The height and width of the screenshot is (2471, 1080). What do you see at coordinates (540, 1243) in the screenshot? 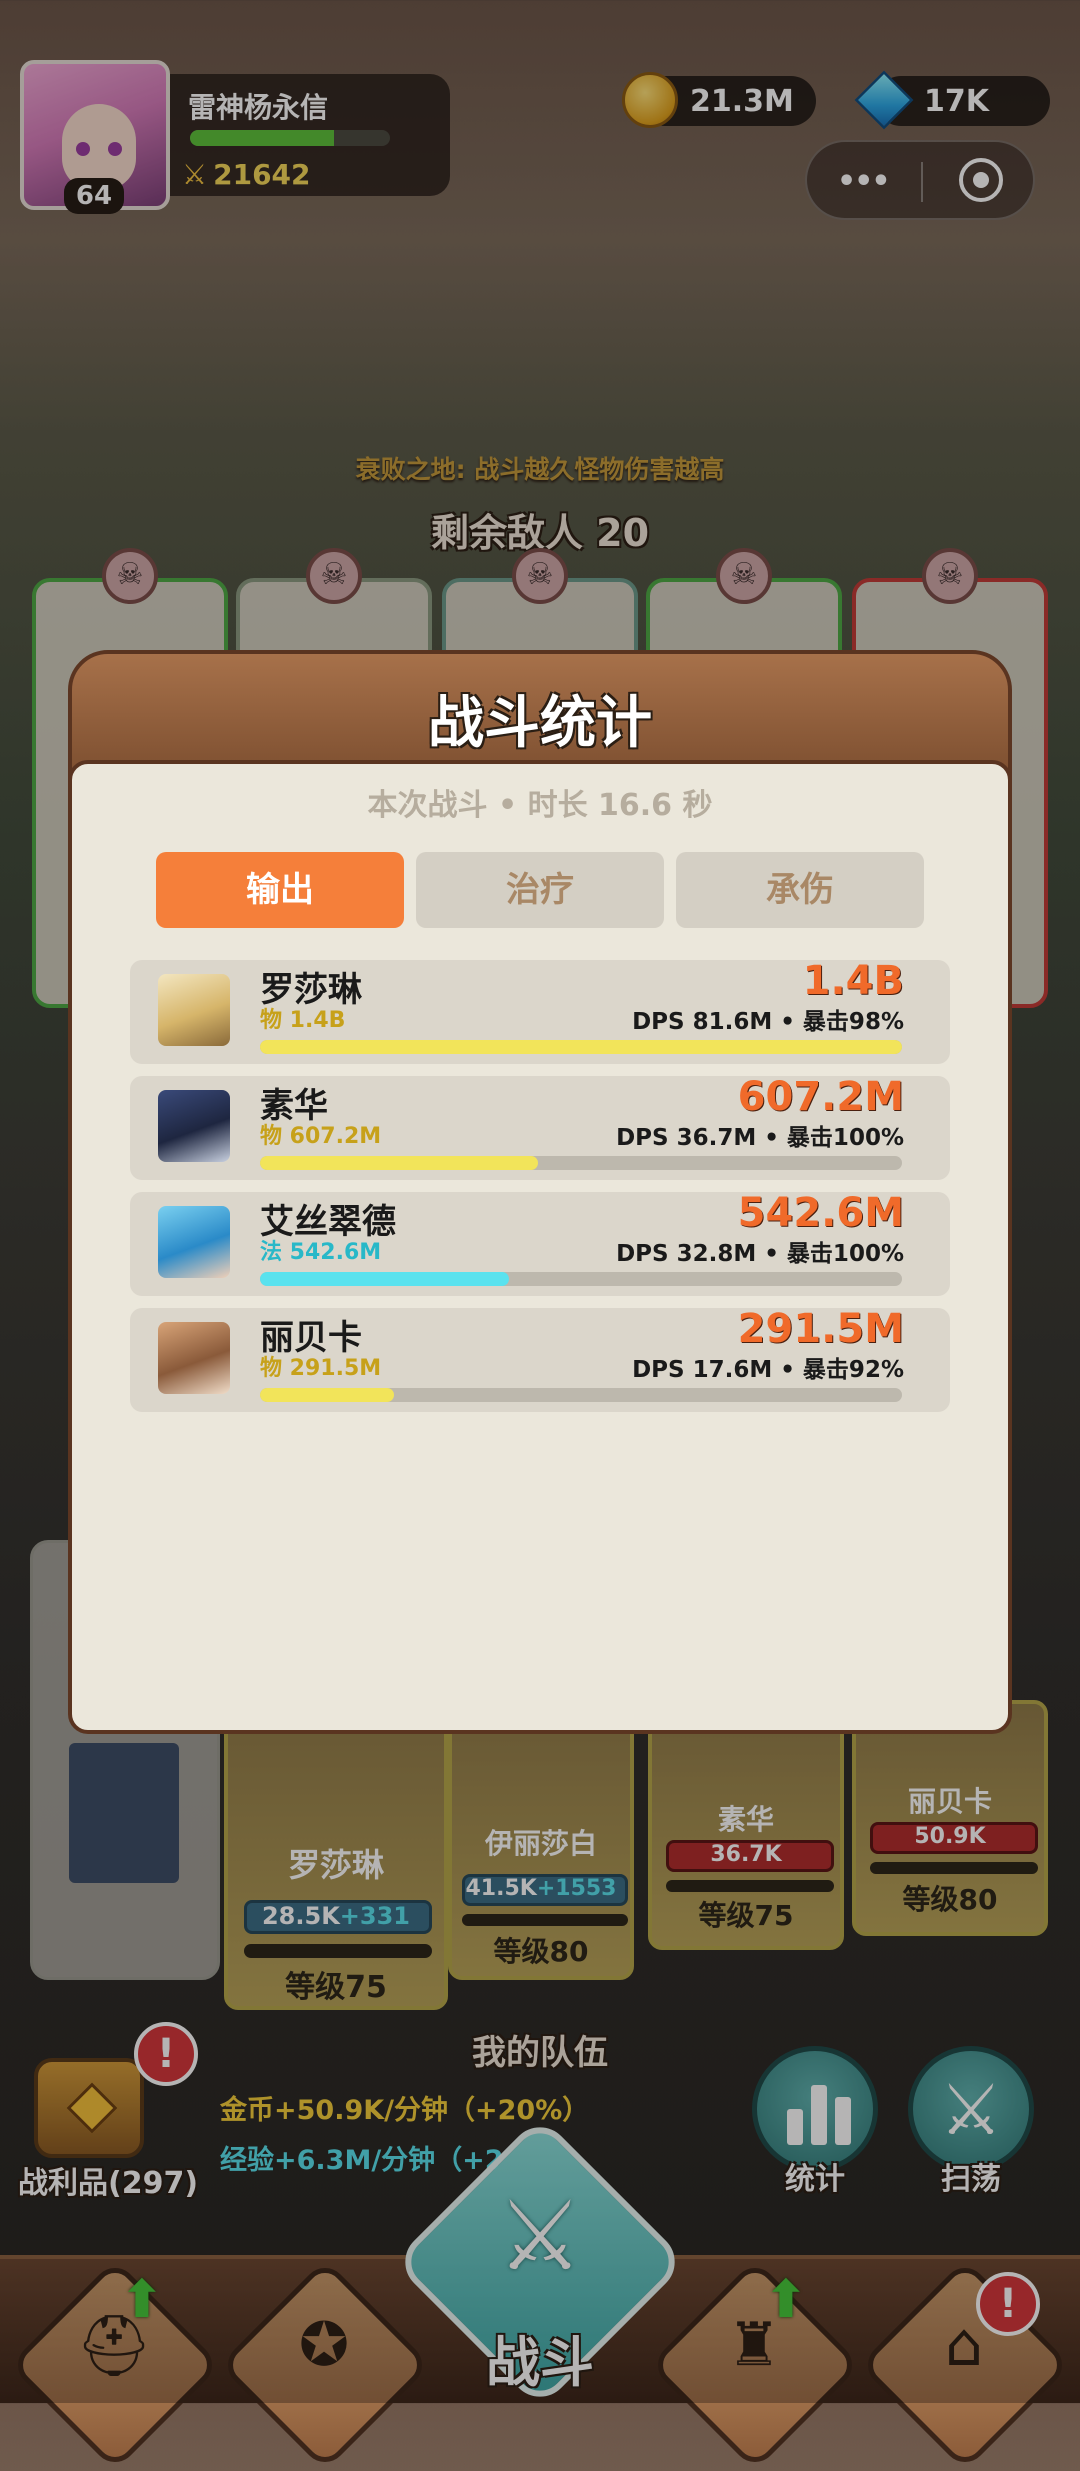
I see `stat-row: 艾丝翠德 法 542.6M 542.6M DPS 32.8M • 暴击100%` at bounding box center [540, 1243].